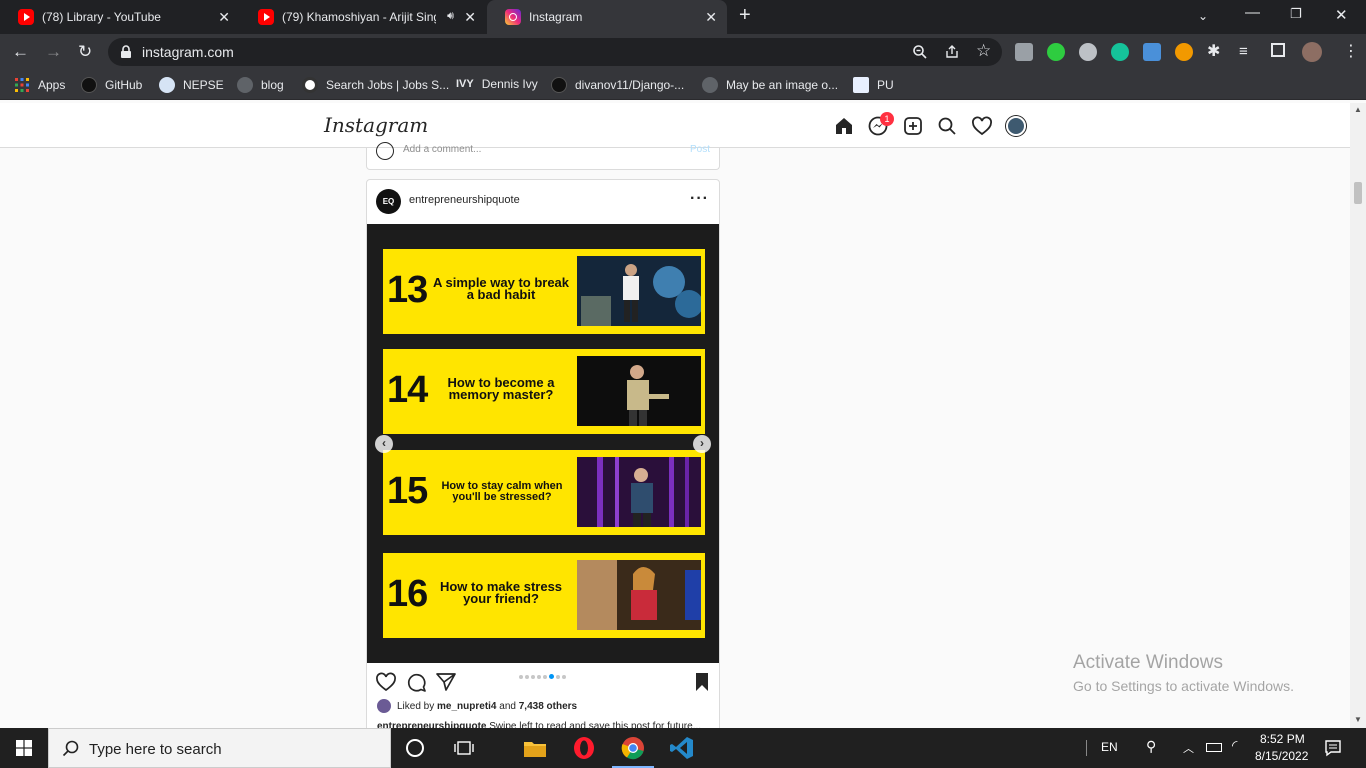 The width and height of the screenshot is (1366, 768). What do you see at coordinates (702, 444) in the screenshot?
I see `carousel-next-button: ›` at bounding box center [702, 444].